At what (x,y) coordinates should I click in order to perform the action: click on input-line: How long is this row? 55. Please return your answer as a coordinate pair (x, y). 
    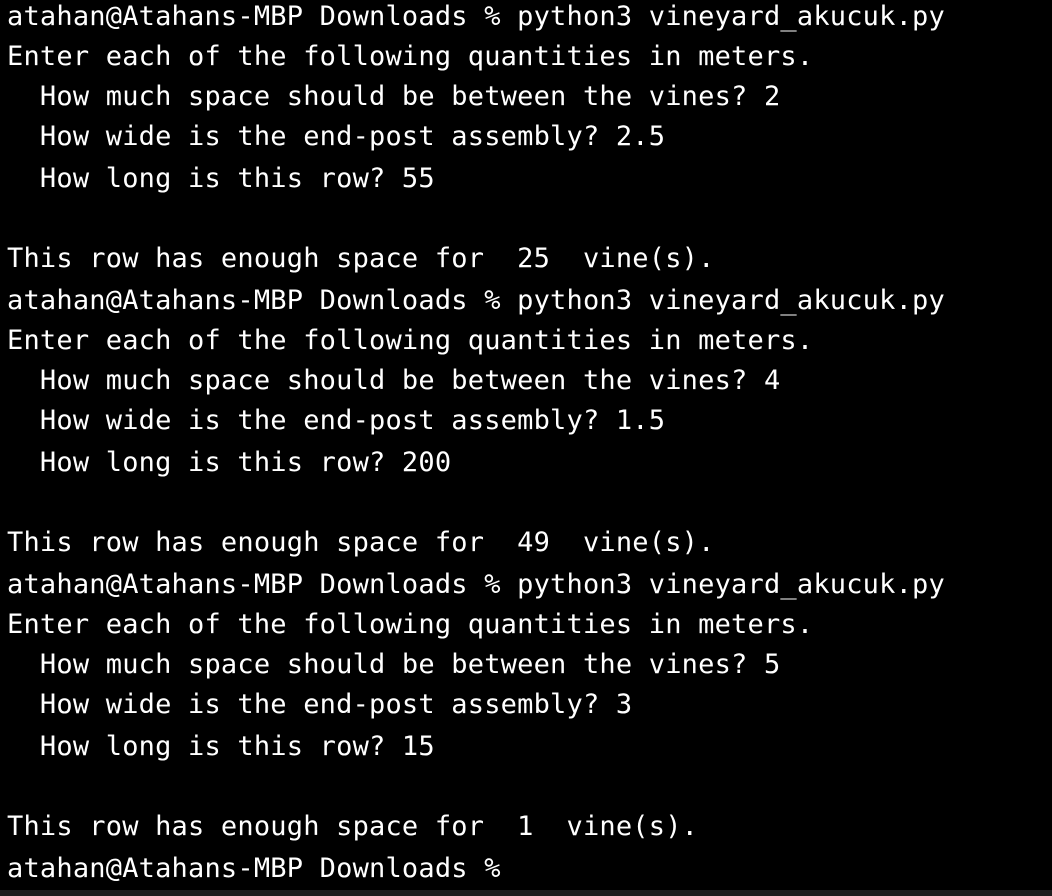
    Looking at the image, I should click on (221, 178).